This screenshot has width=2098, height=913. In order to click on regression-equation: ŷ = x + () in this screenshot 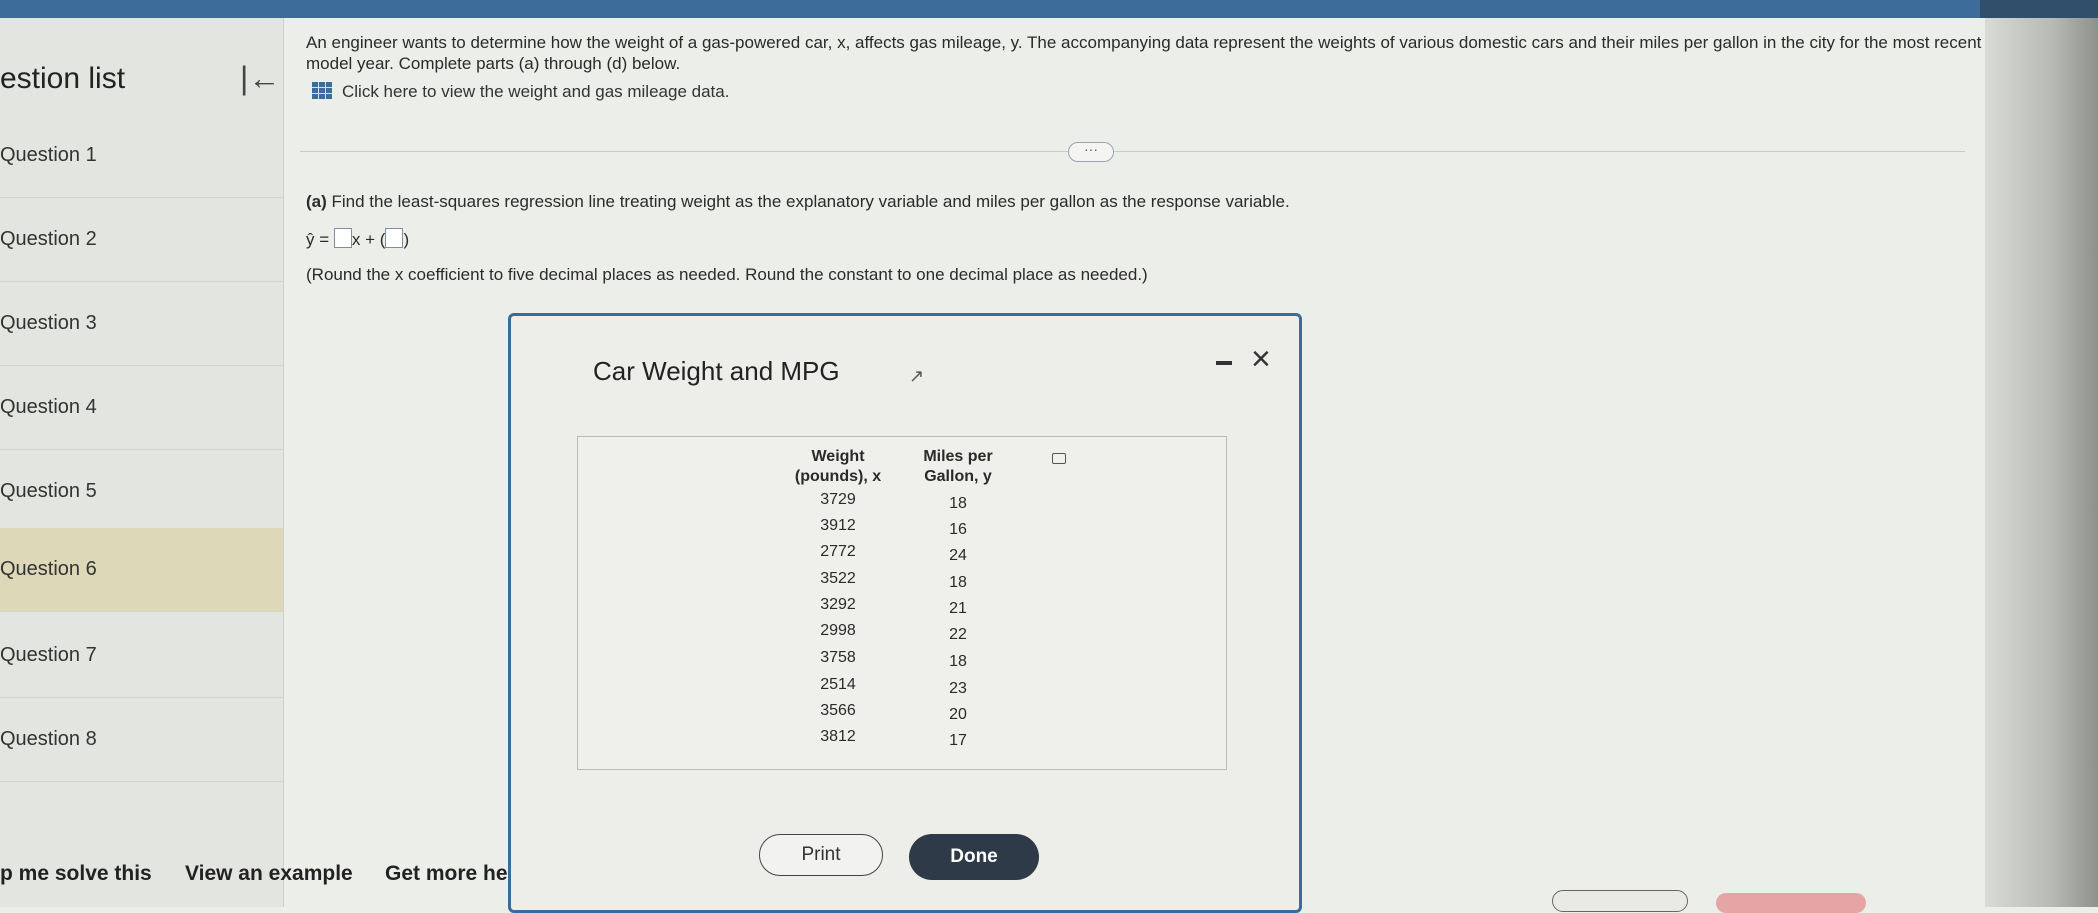, I will do `click(357, 239)`.